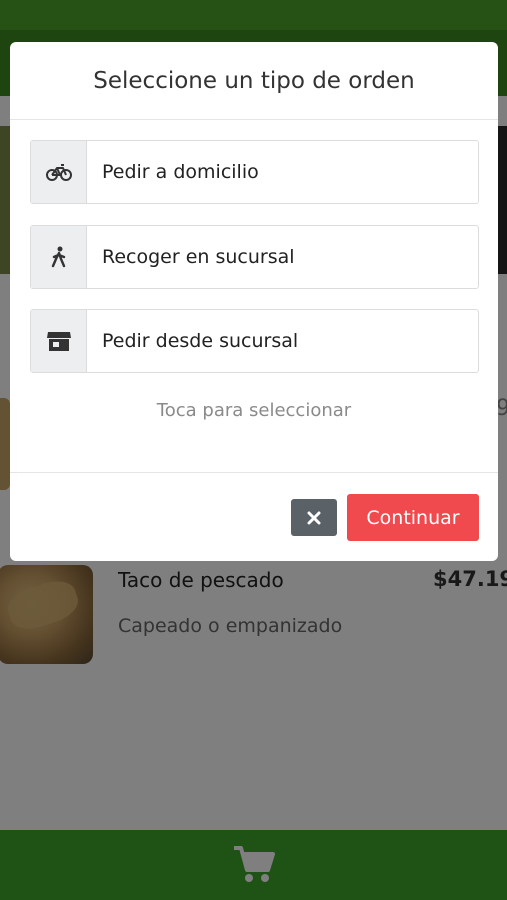 The image size is (507, 900). What do you see at coordinates (200, 341) in the screenshot?
I see `option-in-store-label: Pedir desde sucursal` at bounding box center [200, 341].